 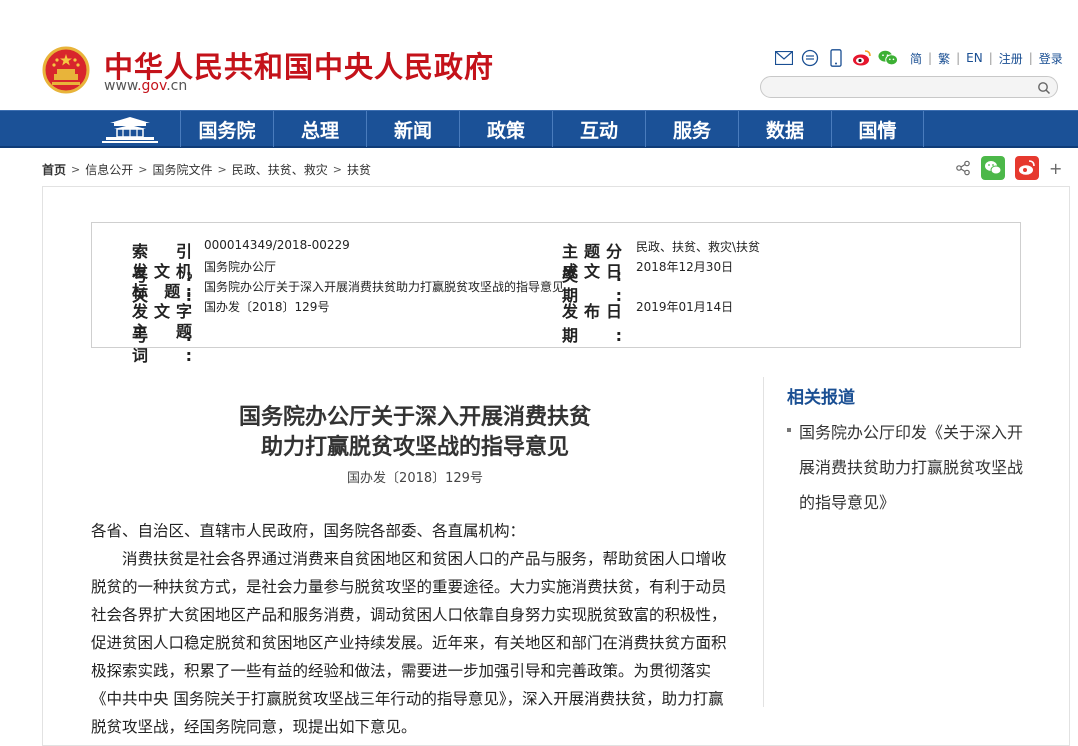 I want to click on weibo-share-icon, so click(x=1027, y=168).